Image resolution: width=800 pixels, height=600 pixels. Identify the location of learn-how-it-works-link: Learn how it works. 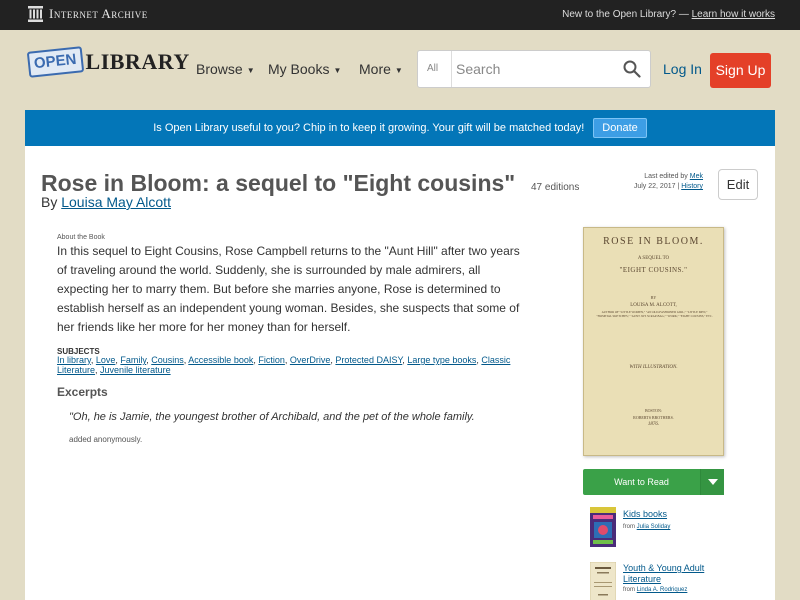
(733, 14).